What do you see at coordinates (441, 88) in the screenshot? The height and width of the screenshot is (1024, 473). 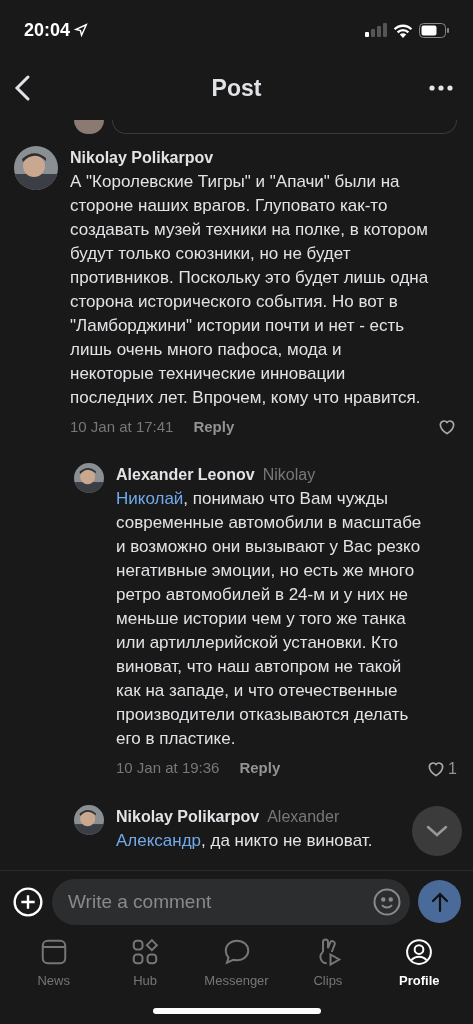 I see `more-icon` at bounding box center [441, 88].